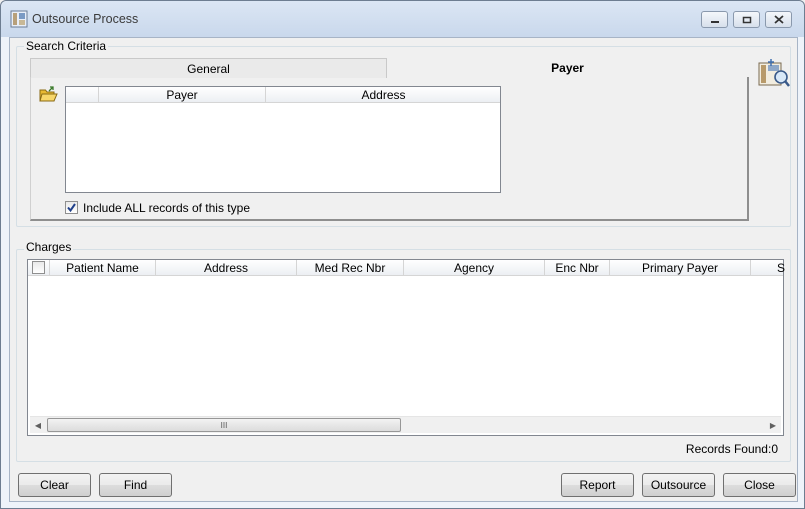 Image resolution: width=805 pixels, height=509 pixels. I want to click on tab-strip: General Payer, so click(389, 68).